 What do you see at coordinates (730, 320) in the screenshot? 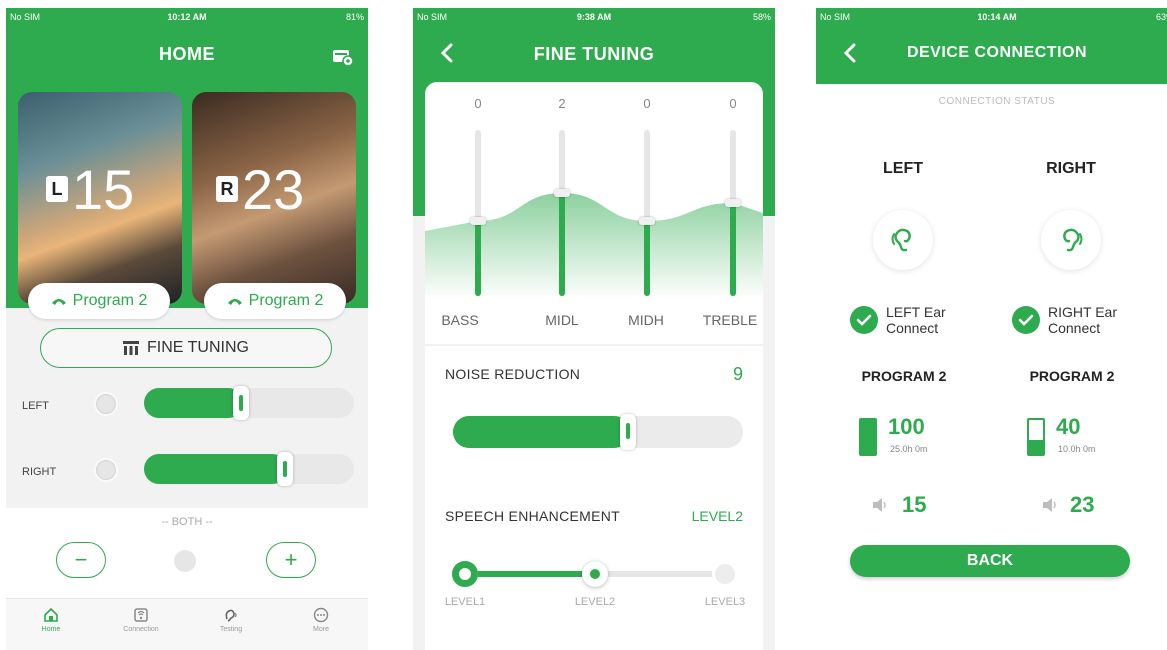
I see `treble-label: TREBLE` at bounding box center [730, 320].